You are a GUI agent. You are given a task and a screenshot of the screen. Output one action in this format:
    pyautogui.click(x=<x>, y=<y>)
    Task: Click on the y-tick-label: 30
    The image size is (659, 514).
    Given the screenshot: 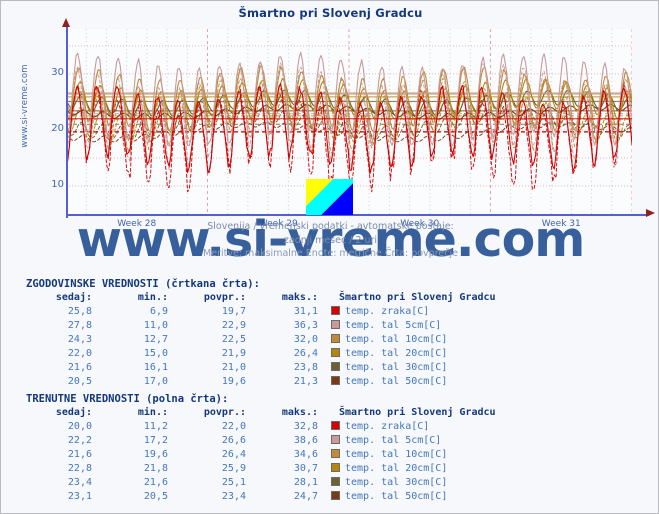 What is the action you would take?
    pyautogui.click(x=57, y=72)
    